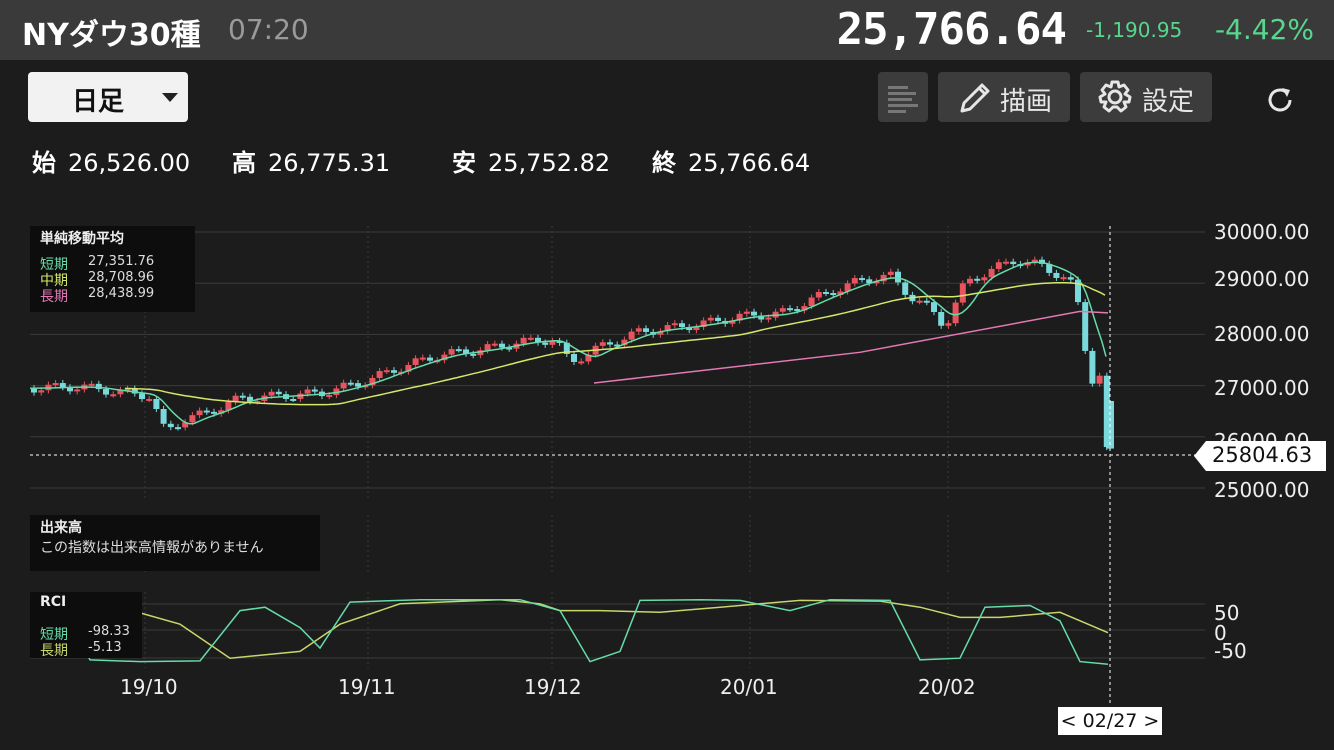 The height and width of the screenshot is (750, 1334). What do you see at coordinates (667, 30) in the screenshot?
I see `top-bar: NYダウ30種 07:20 25,766.64 -1,190.95 -4.42%` at bounding box center [667, 30].